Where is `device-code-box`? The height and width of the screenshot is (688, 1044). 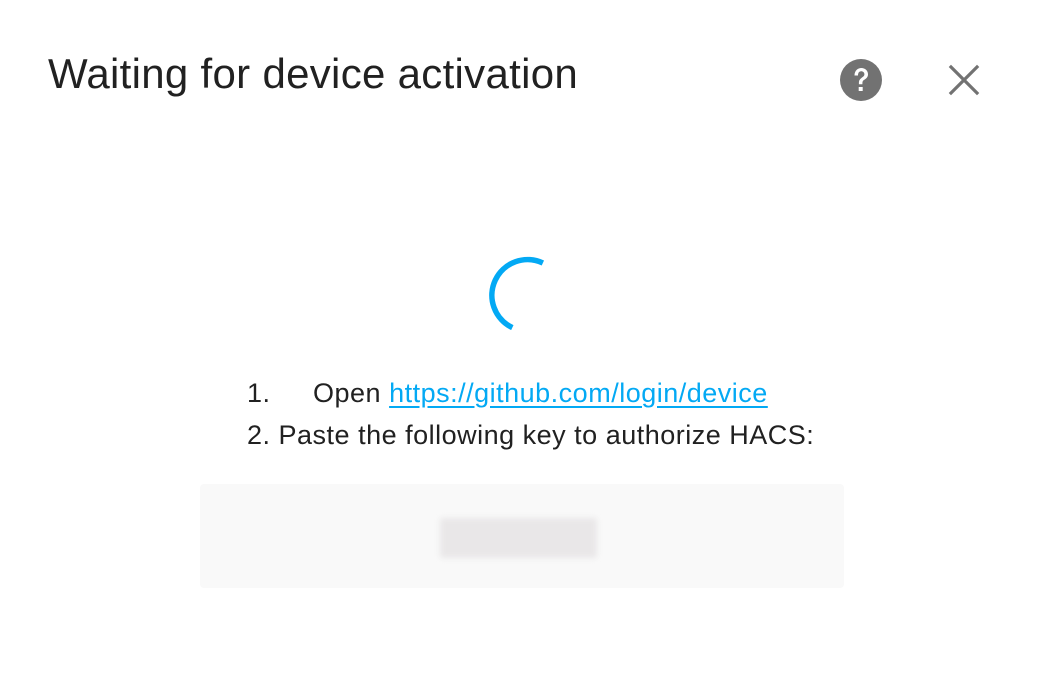
device-code-box is located at coordinates (522, 536).